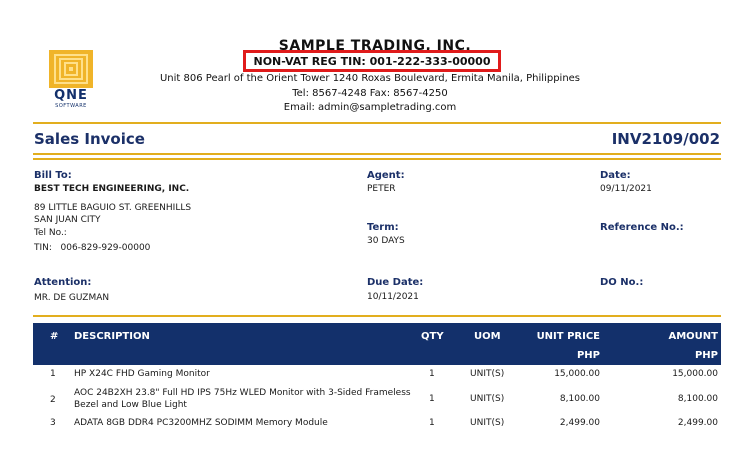  Describe the element at coordinates (642, 227) in the screenshot. I see `reference-label: Reference No.:` at that location.